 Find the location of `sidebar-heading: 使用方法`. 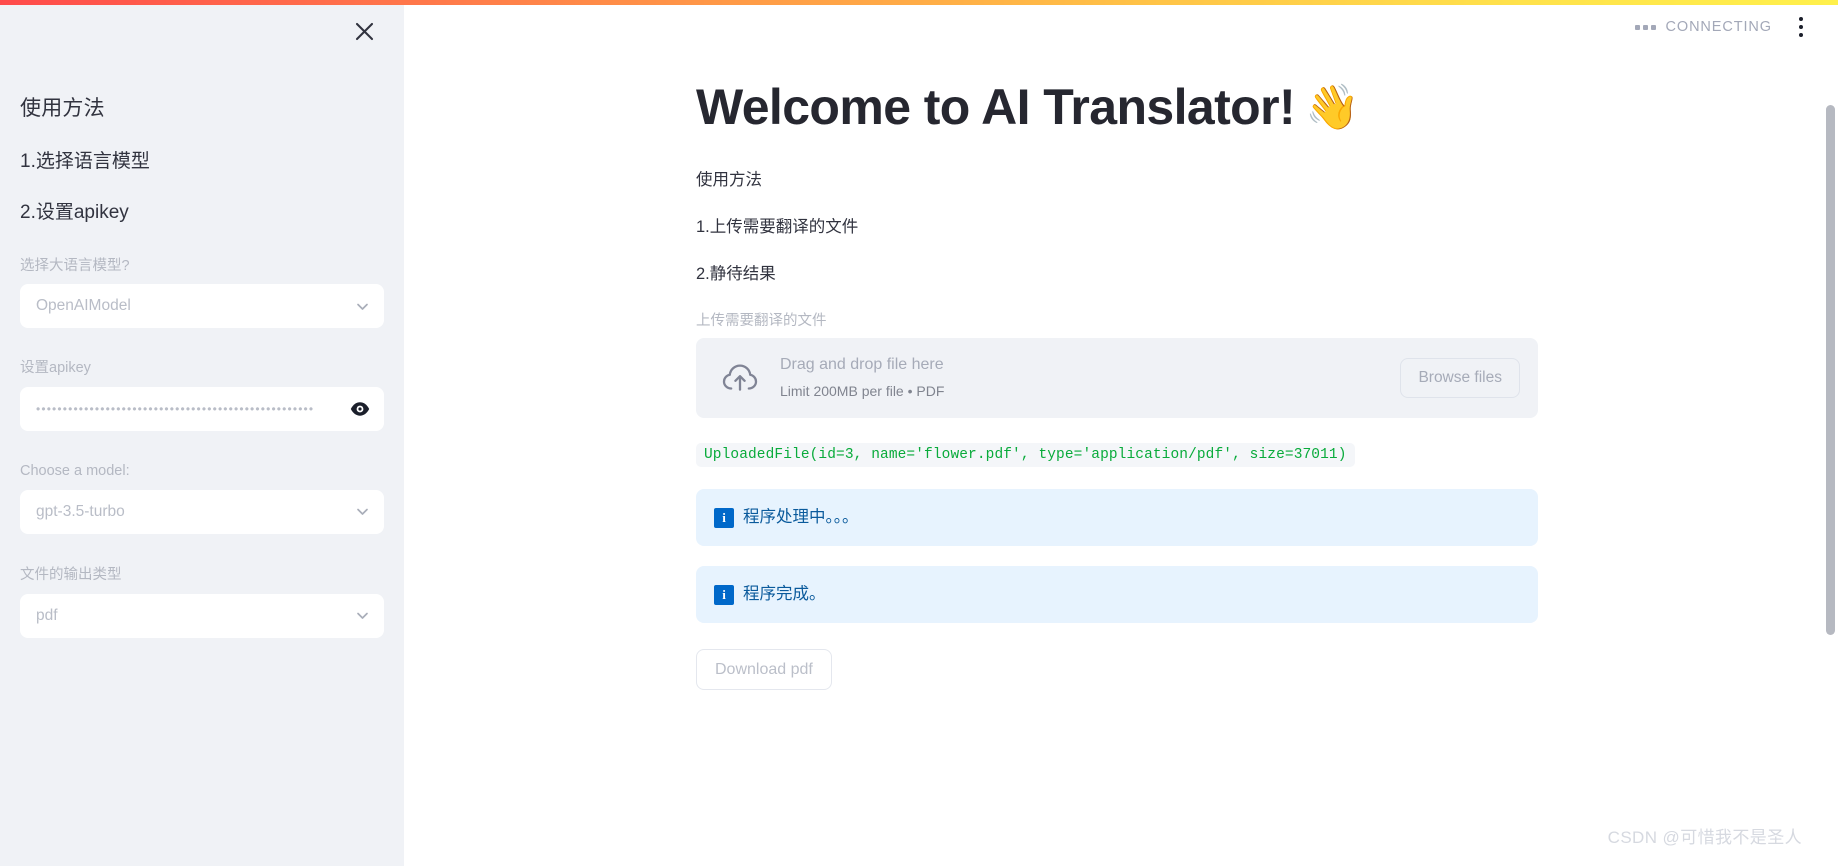

sidebar-heading: 使用方法 is located at coordinates (62, 108).